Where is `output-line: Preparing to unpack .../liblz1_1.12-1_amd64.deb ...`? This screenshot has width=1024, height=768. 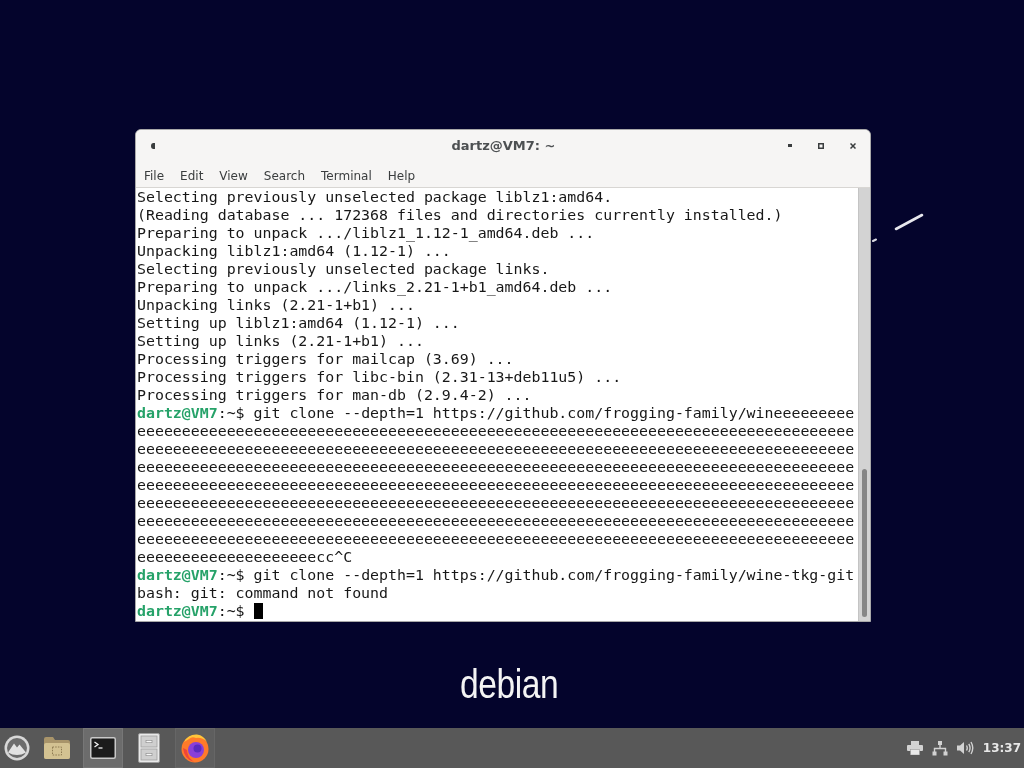
output-line: Preparing to unpack .../liblz1_1.12-1_amd64.deb ... is located at coordinates (366, 233).